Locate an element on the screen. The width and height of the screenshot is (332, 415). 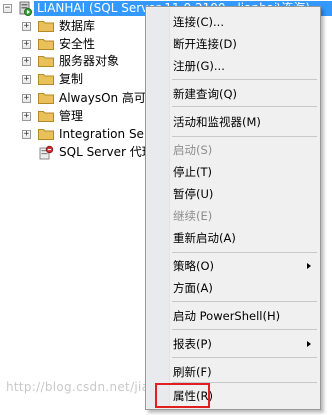
tree-node-sql-agent: SQL Server 代理(已禁用代理 XP) is located at coordinates (80, 152).